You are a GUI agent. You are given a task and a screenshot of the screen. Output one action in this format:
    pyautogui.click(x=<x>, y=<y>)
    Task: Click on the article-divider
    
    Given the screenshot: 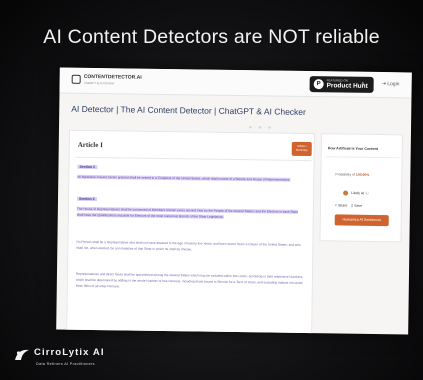 What is the action you would take?
    pyautogui.click(x=193, y=159)
    